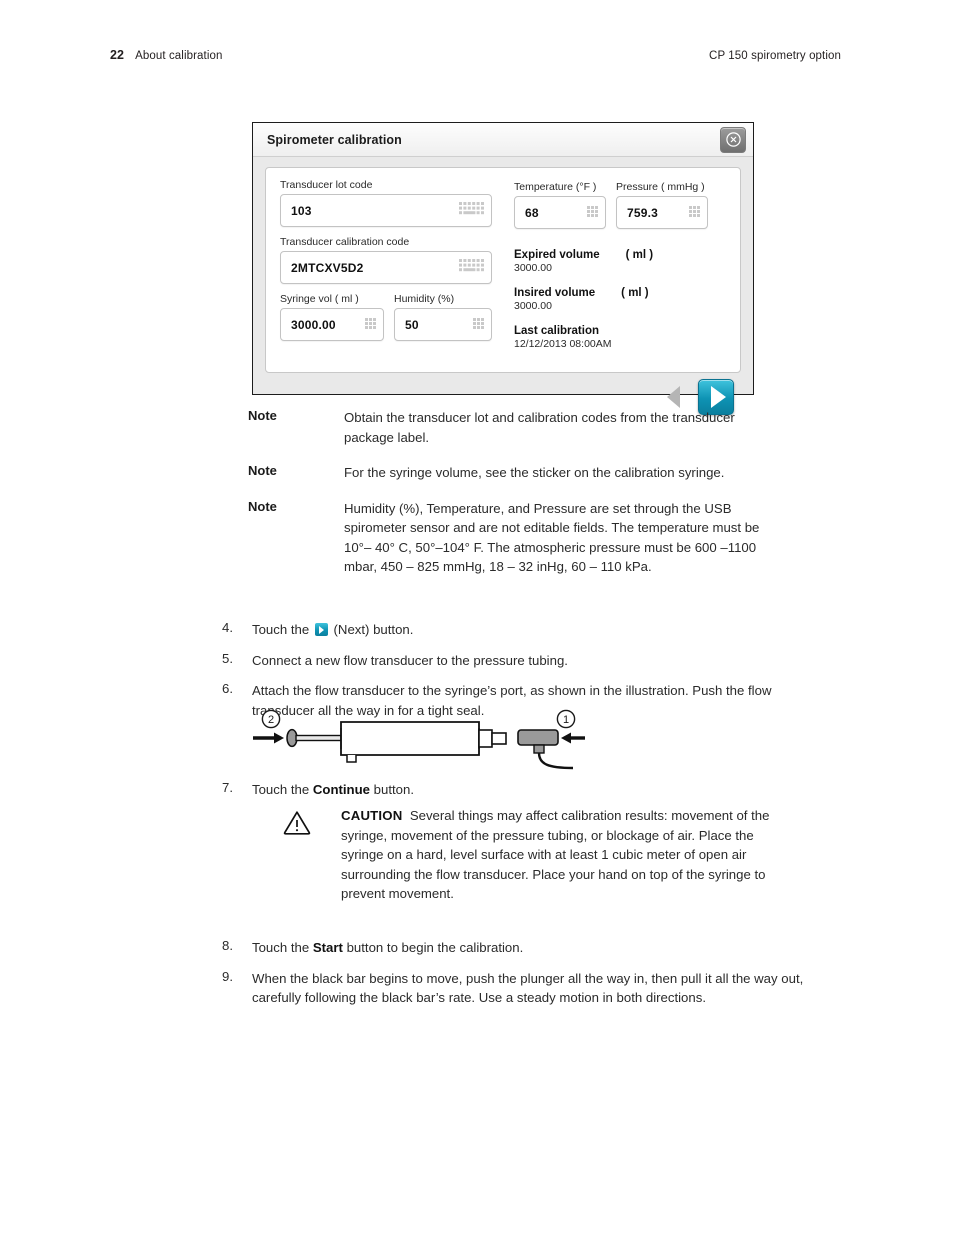 This screenshot has height=1235, width=954. What do you see at coordinates (341, 789) in the screenshot?
I see `step7-bold: Continue` at bounding box center [341, 789].